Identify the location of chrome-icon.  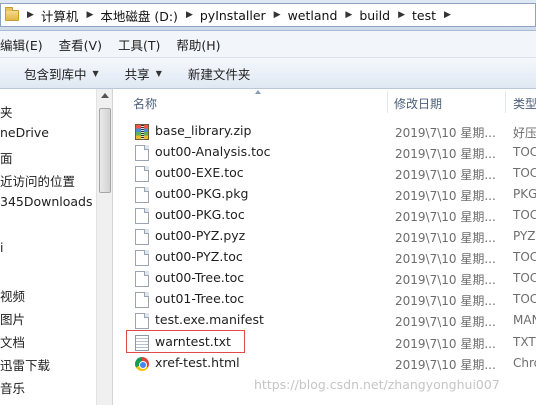
(142, 364).